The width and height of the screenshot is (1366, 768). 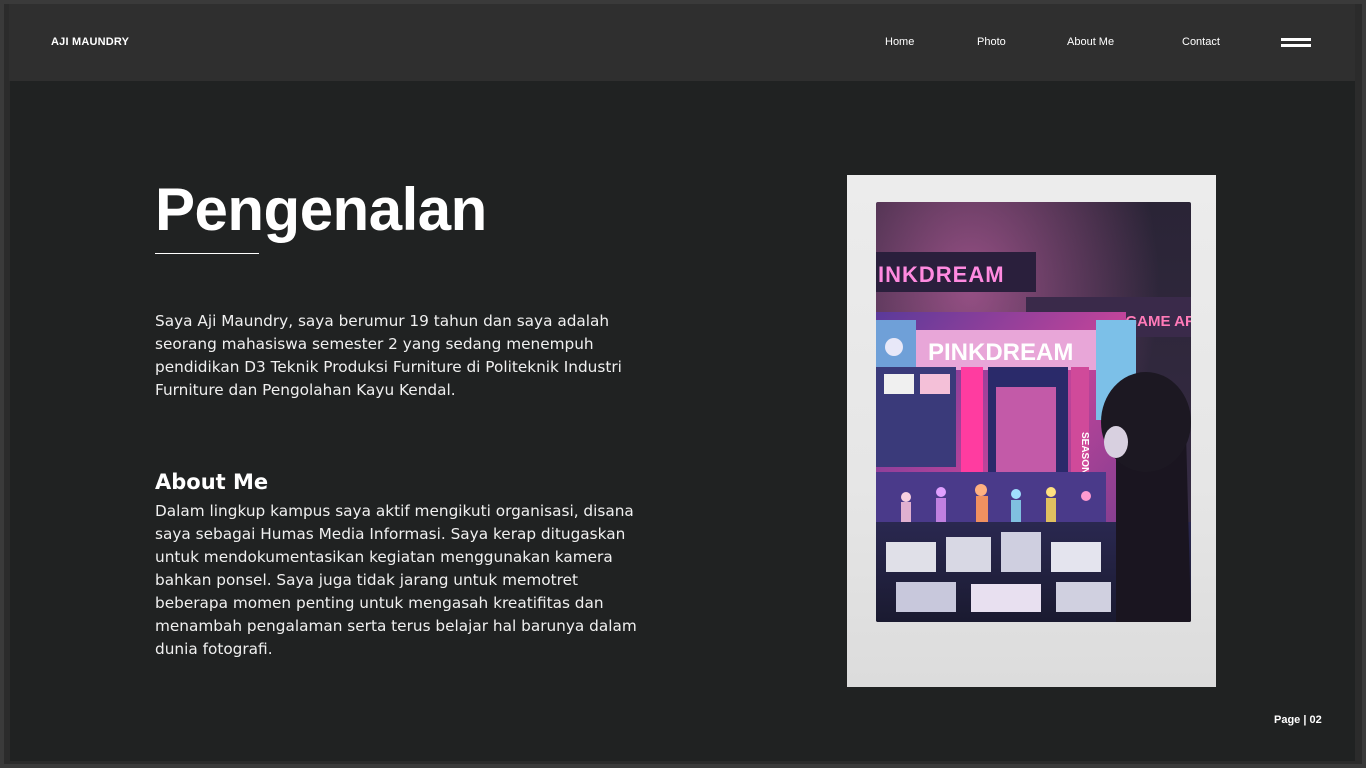 I want to click on nav-link-contact: Contact, so click(x=1201, y=42).